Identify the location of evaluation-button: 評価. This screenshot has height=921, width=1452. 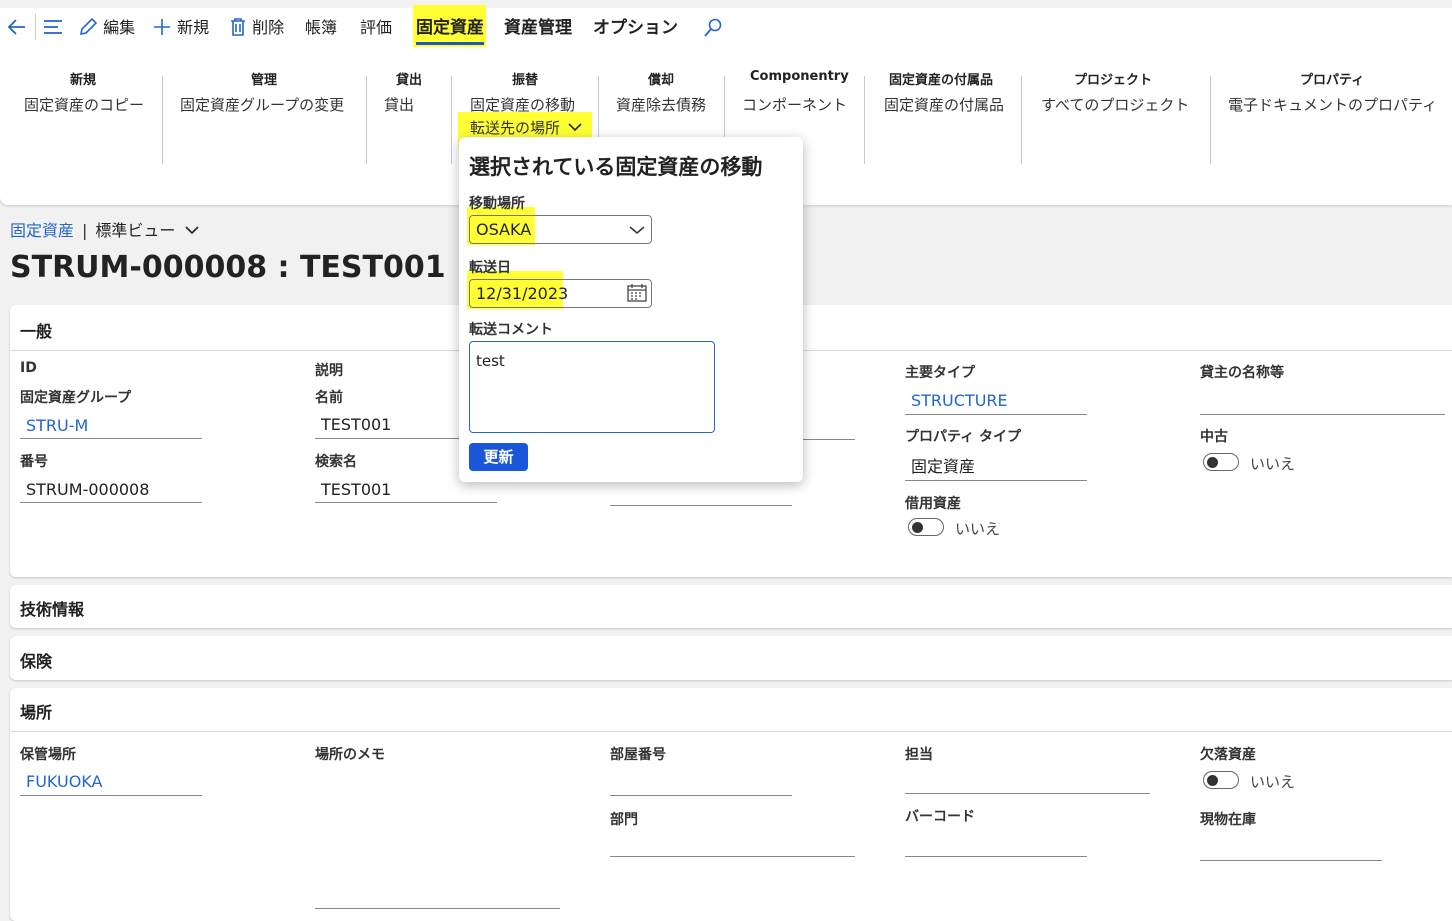
(376, 29).